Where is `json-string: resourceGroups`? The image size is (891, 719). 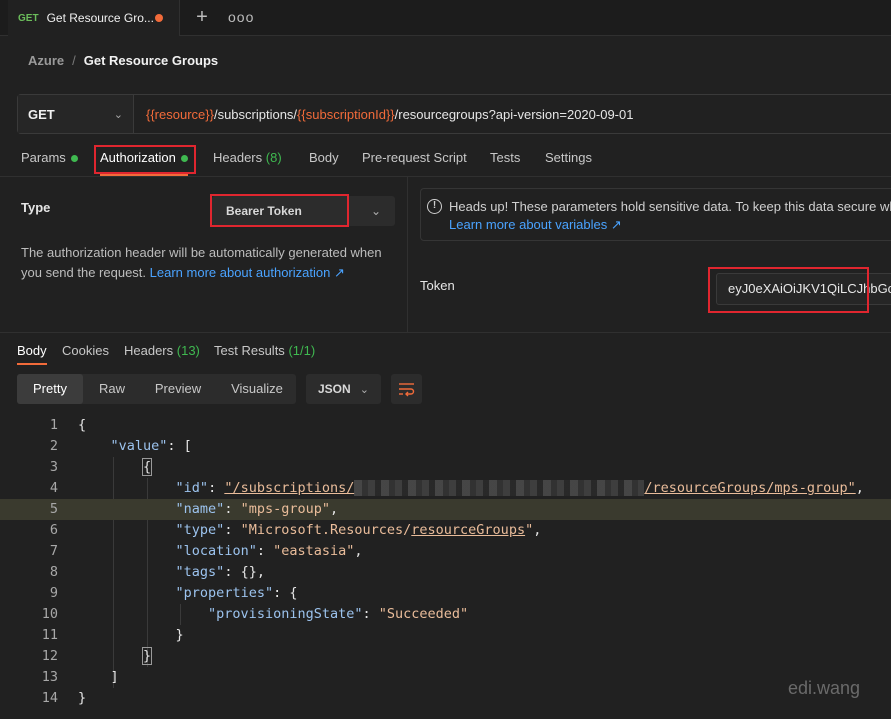
json-string: resourceGroups is located at coordinates (468, 530).